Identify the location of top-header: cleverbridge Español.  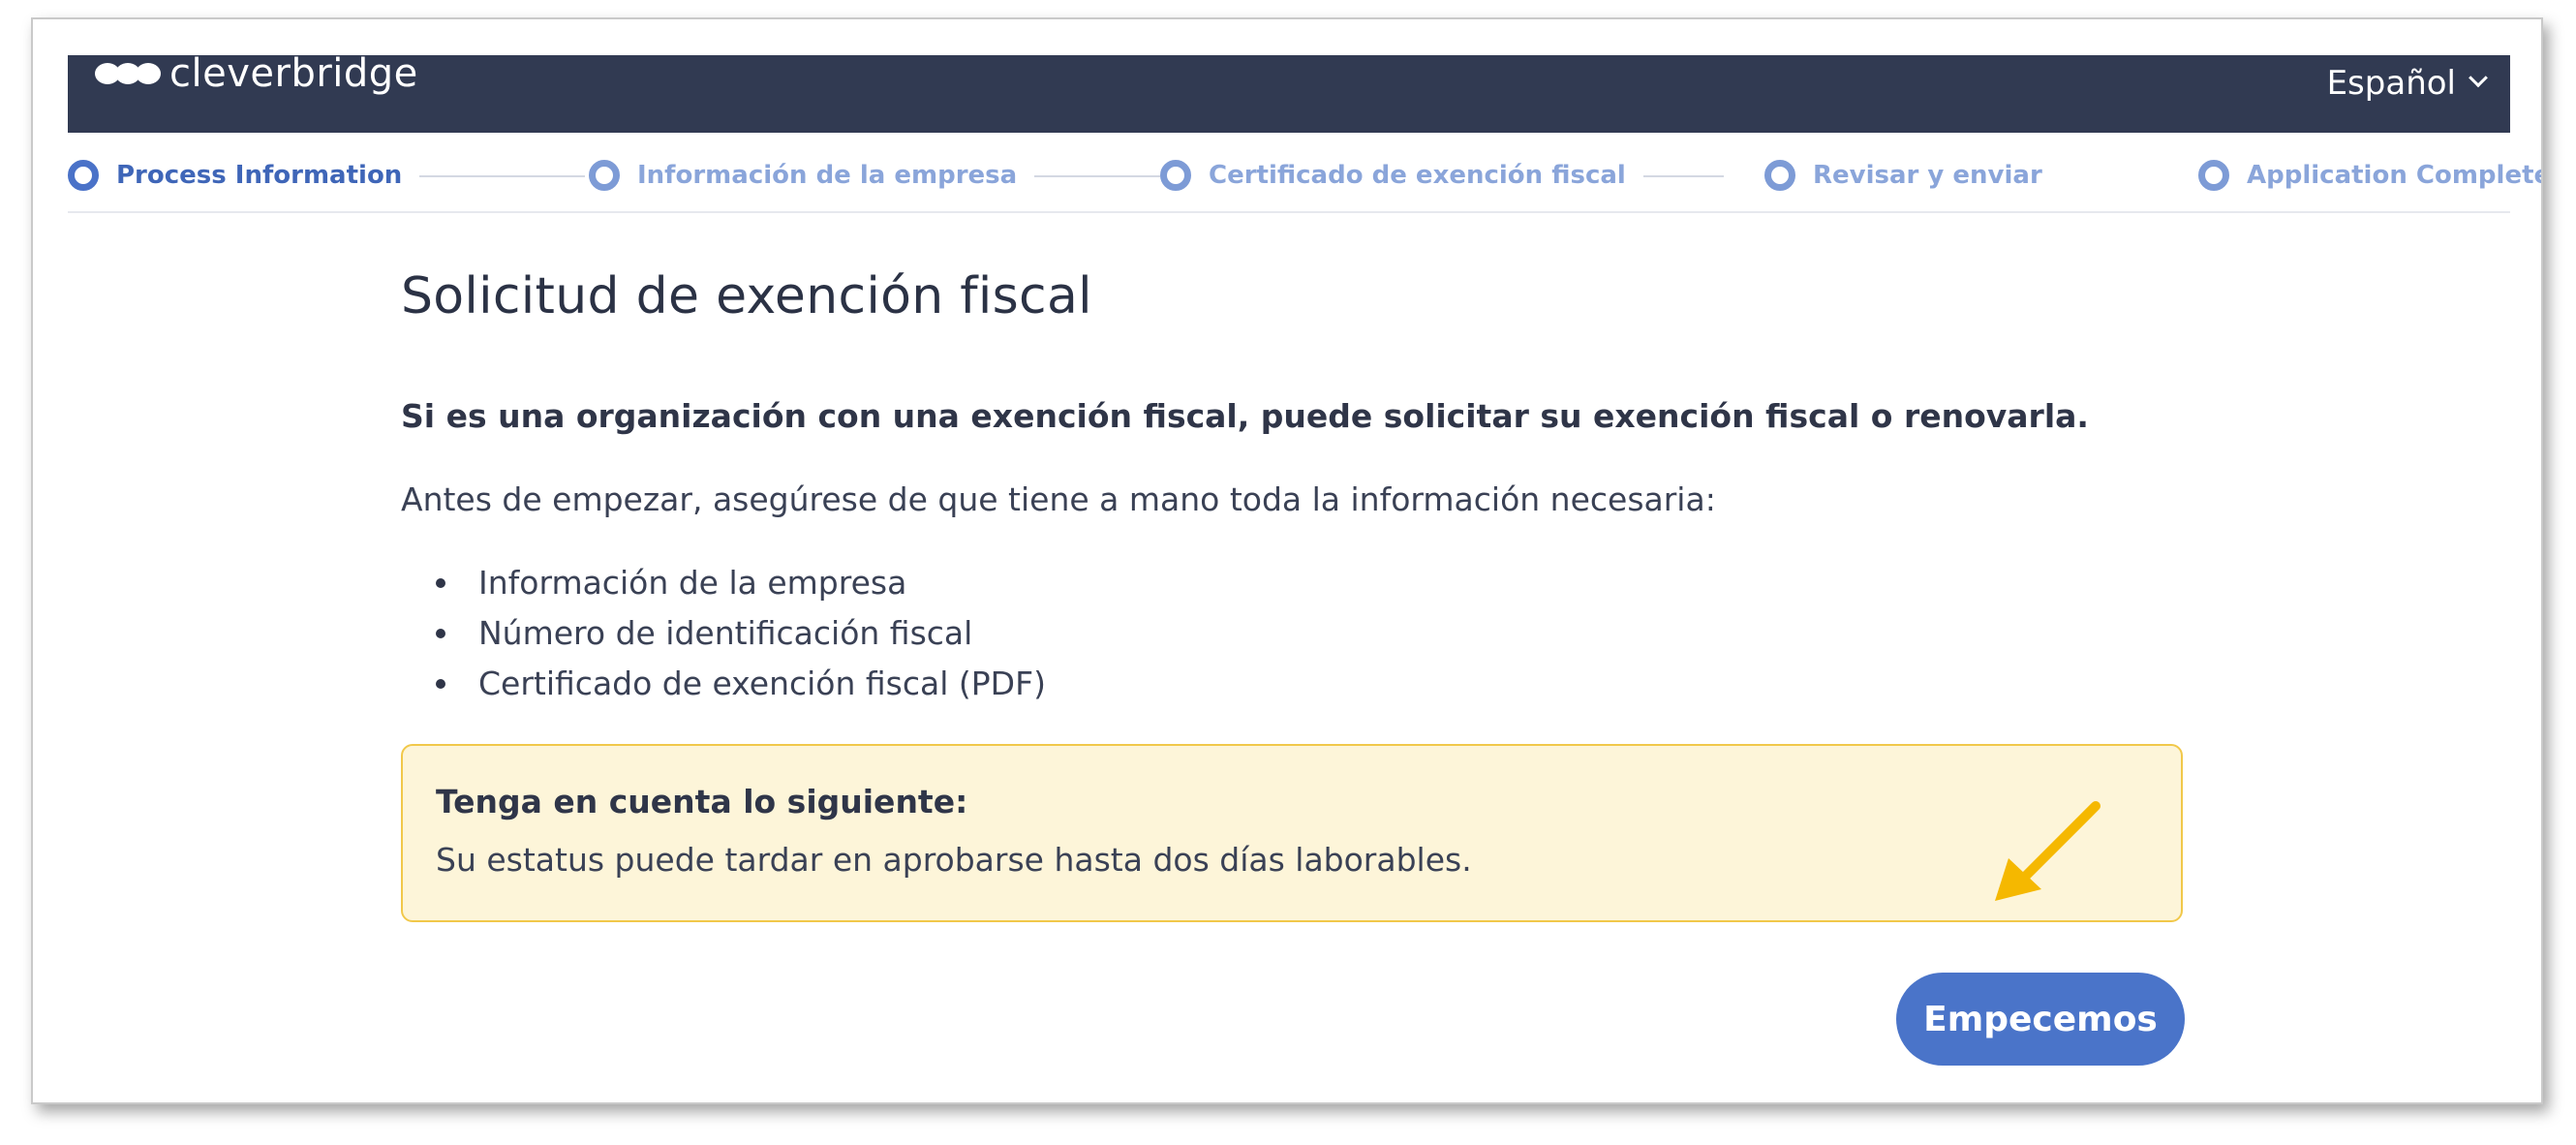
(1289, 92).